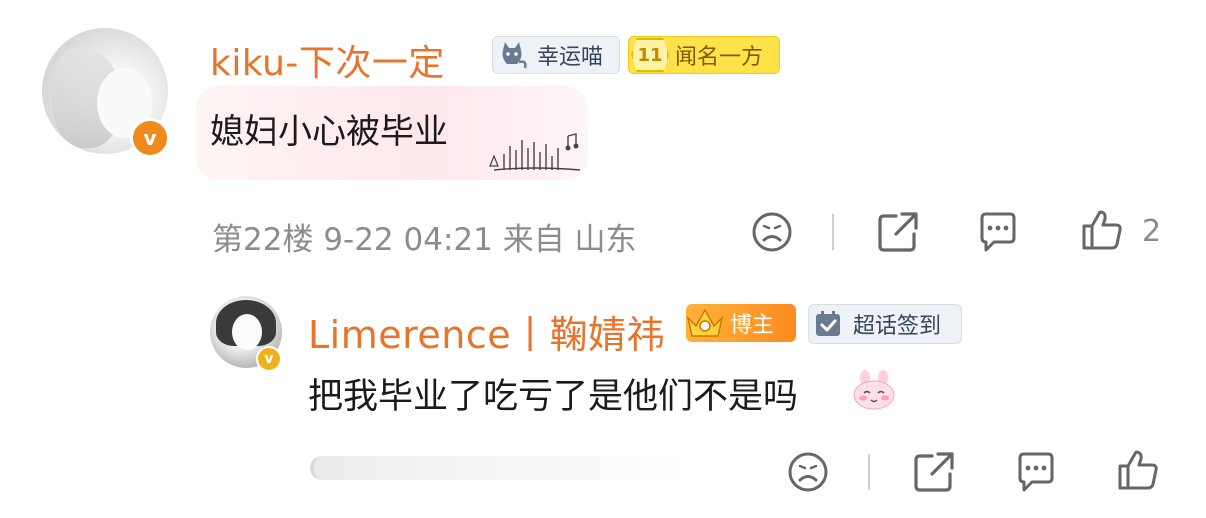 The image size is (1206, 518). I want to click on replier-username: Limerence丨鞠婧祎, so click(486, 331).